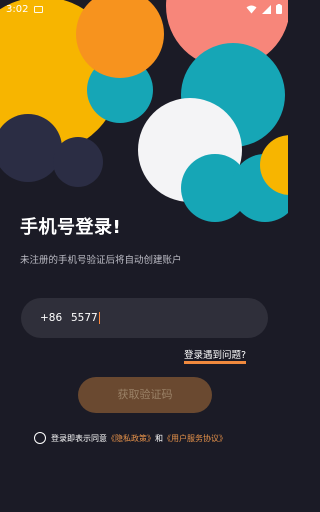 The height and width of the screenshot is (512, 320). I want to click on battery-icon, so click(279, 9).